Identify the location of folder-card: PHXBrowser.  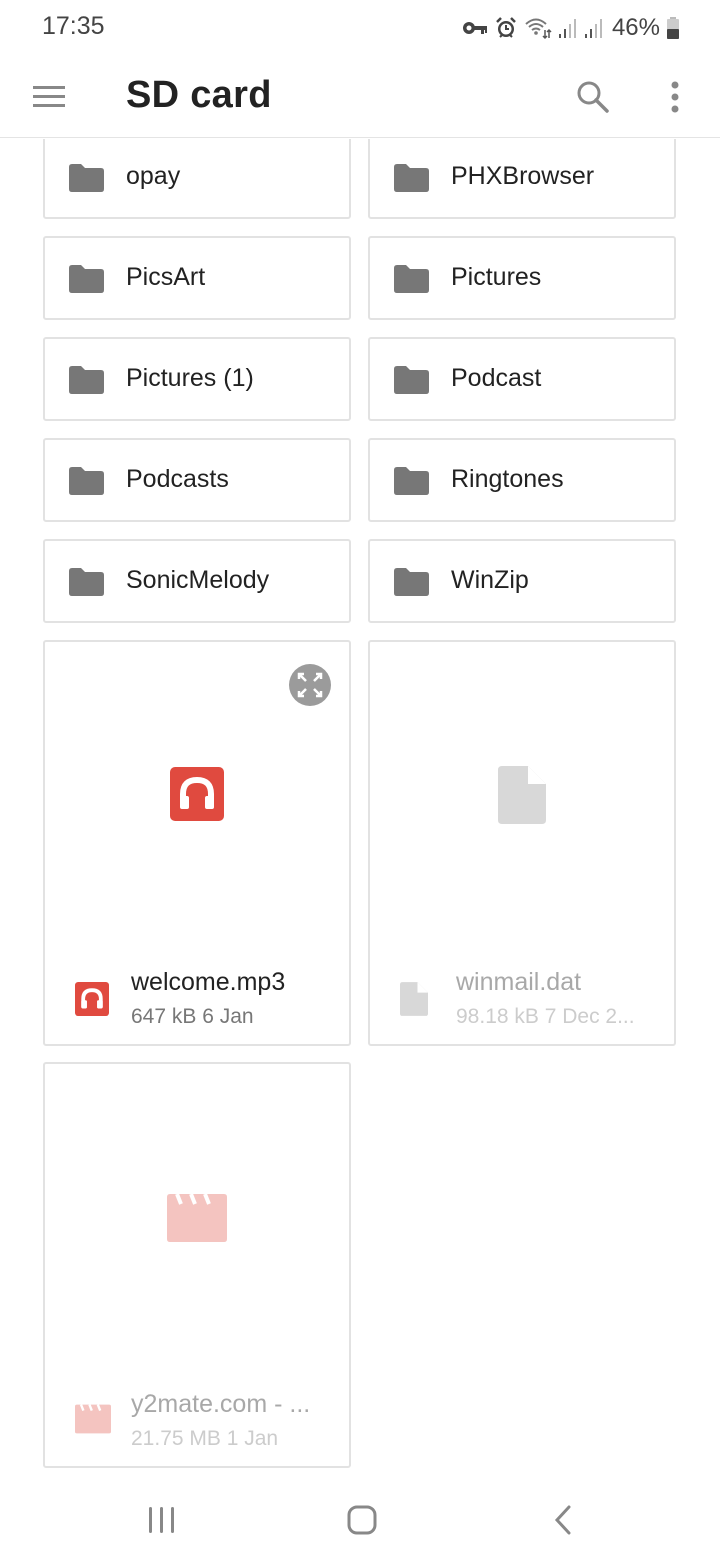
(522, 179).